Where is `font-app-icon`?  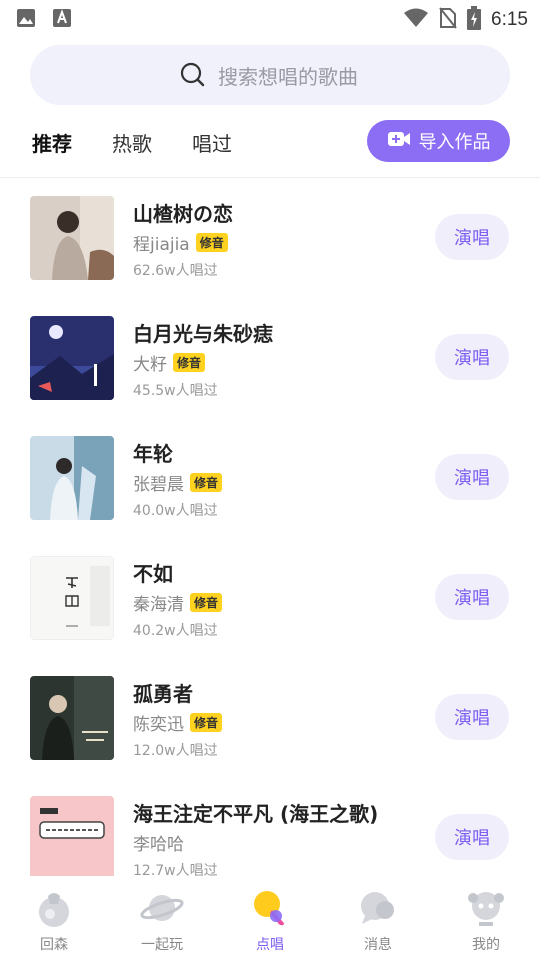
font-app-icon is located at coordinates (62, 20).